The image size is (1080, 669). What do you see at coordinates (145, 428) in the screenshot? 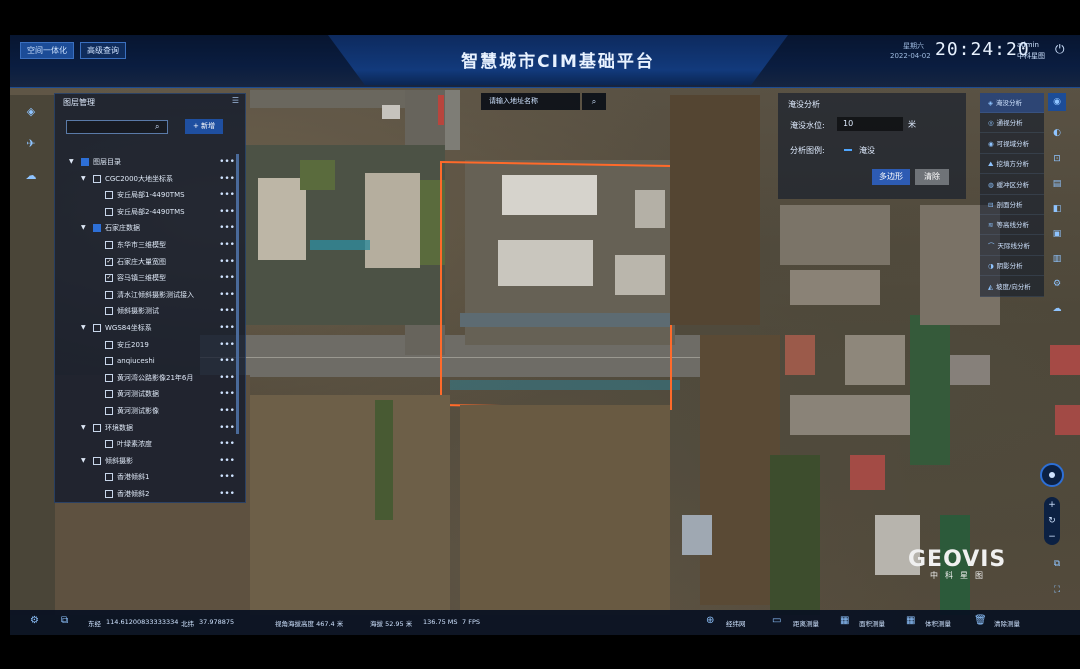
I see `tree-row: ▼ 环境数据 •••` at bounding box center [145, 428].